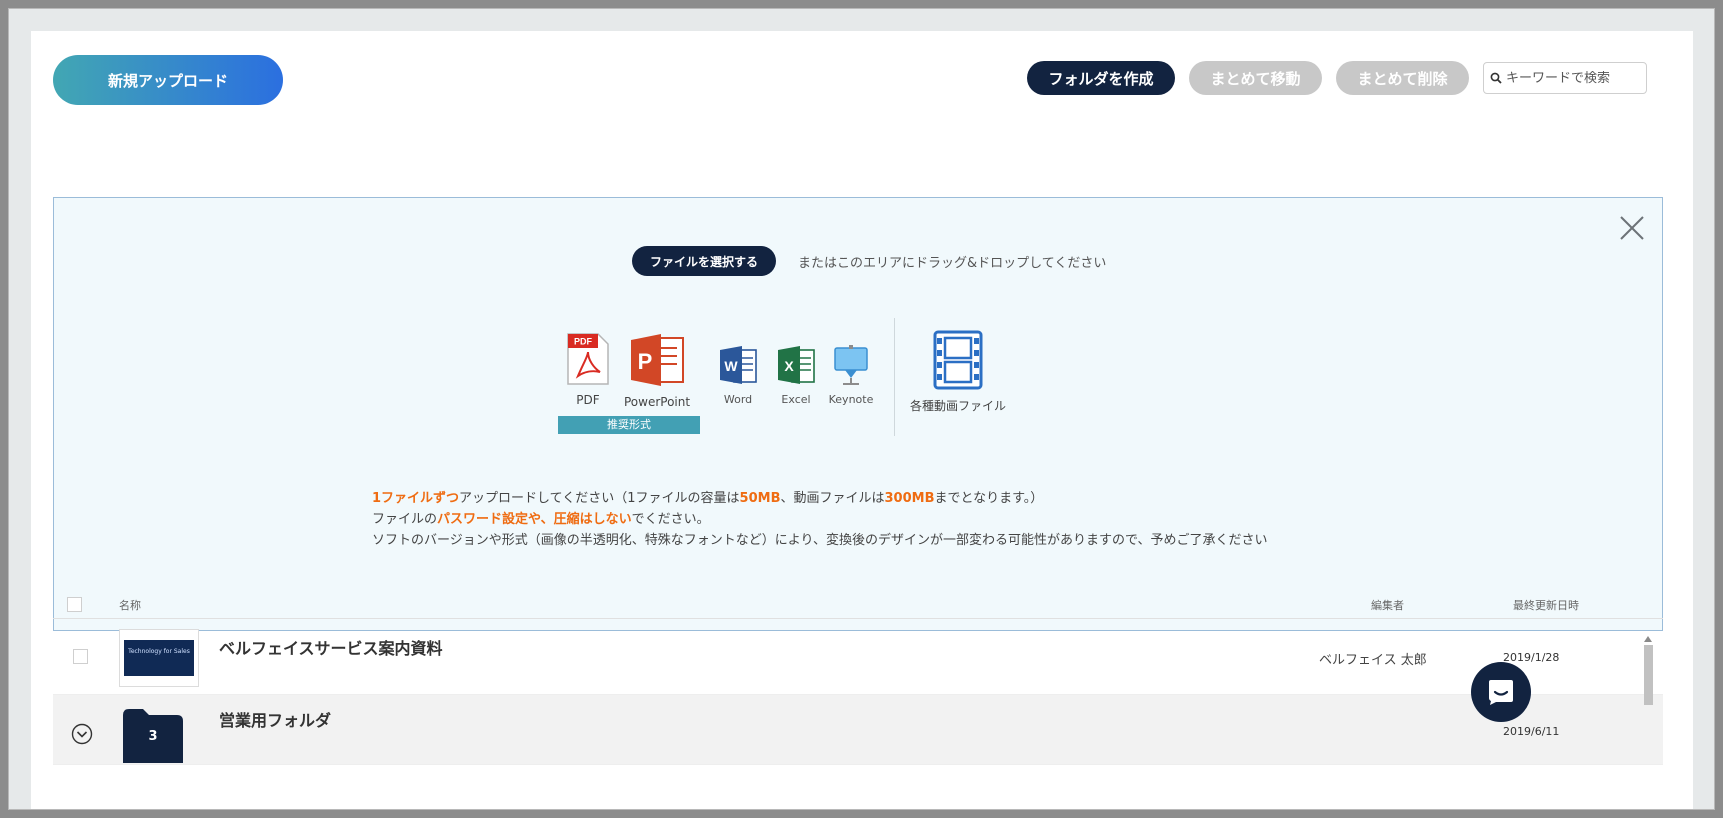 The width and height of the screenshot is (1723, 818). I want to click on format-powerpoint: P PowerPoint, so click(657, 370).